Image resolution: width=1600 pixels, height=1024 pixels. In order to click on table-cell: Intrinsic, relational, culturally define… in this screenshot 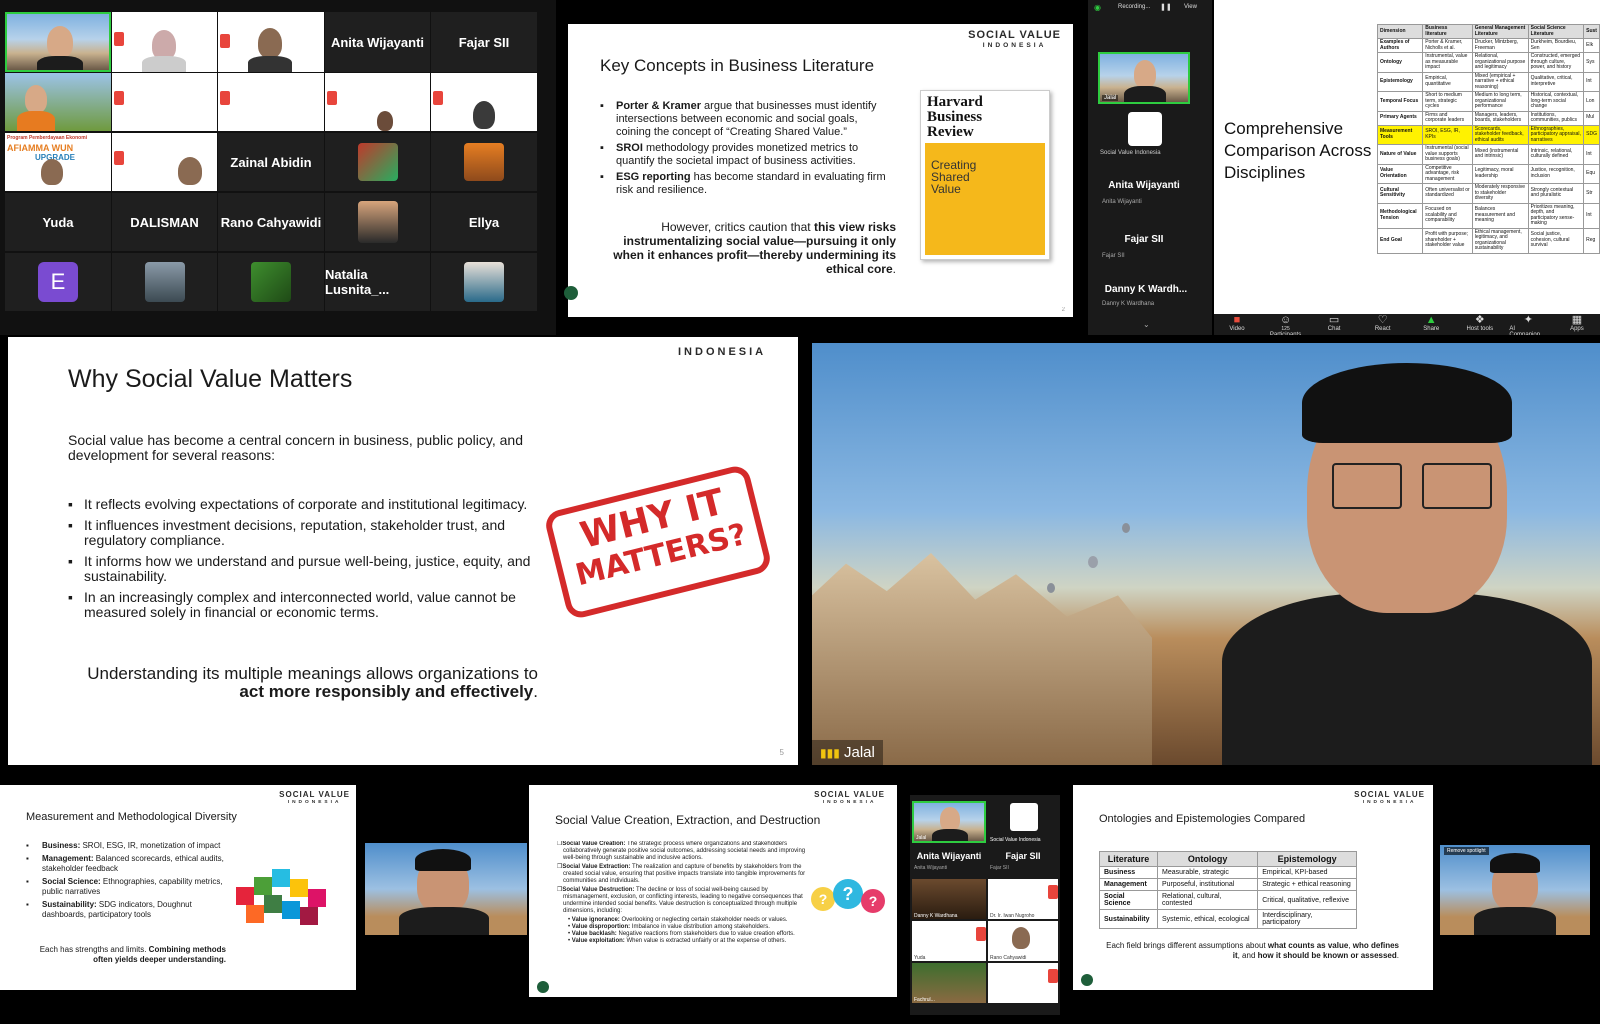, I will do `click(1556, 154)`.